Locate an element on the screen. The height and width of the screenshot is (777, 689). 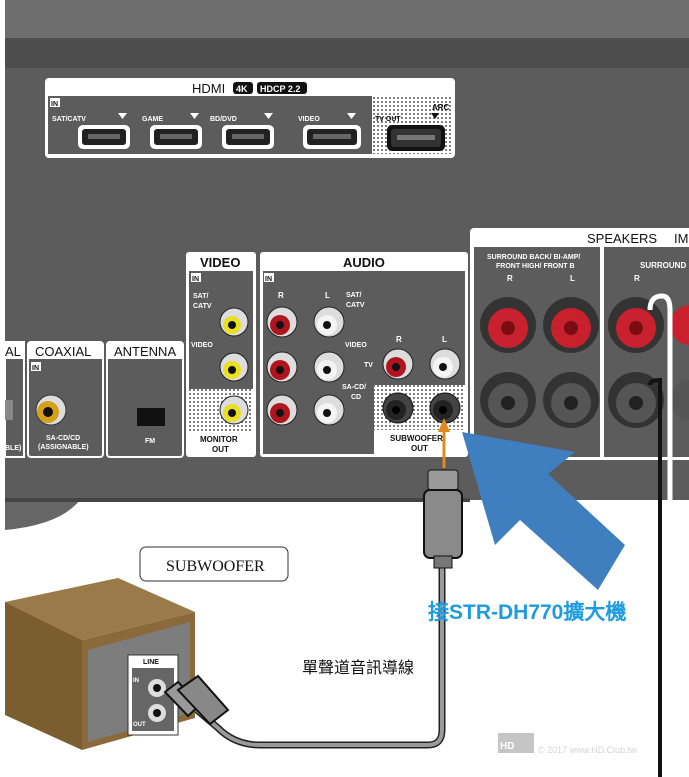
cable-annotation: 單聲道音訊導線 is located at coordinates (358, 667).